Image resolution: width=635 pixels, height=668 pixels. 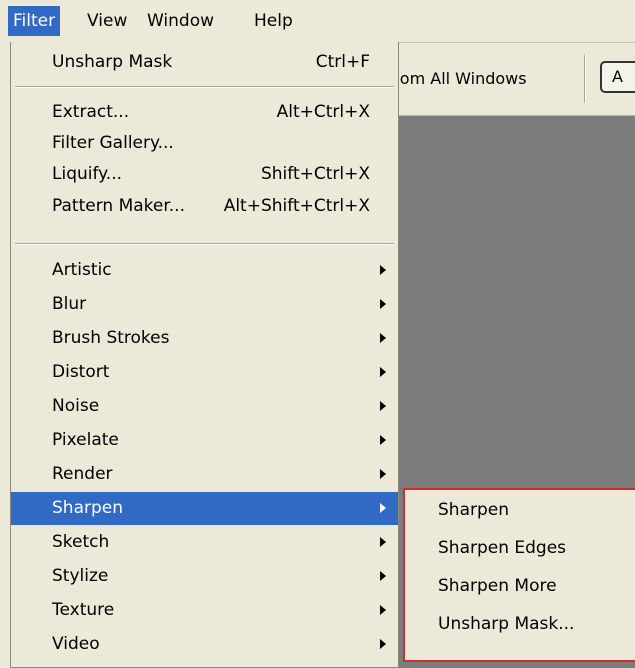 What do you see at coordinates (342, 62) in the screenshot?
I see `menu-item-shortcut: Ctrl+F` at bounding box center [342, 62].